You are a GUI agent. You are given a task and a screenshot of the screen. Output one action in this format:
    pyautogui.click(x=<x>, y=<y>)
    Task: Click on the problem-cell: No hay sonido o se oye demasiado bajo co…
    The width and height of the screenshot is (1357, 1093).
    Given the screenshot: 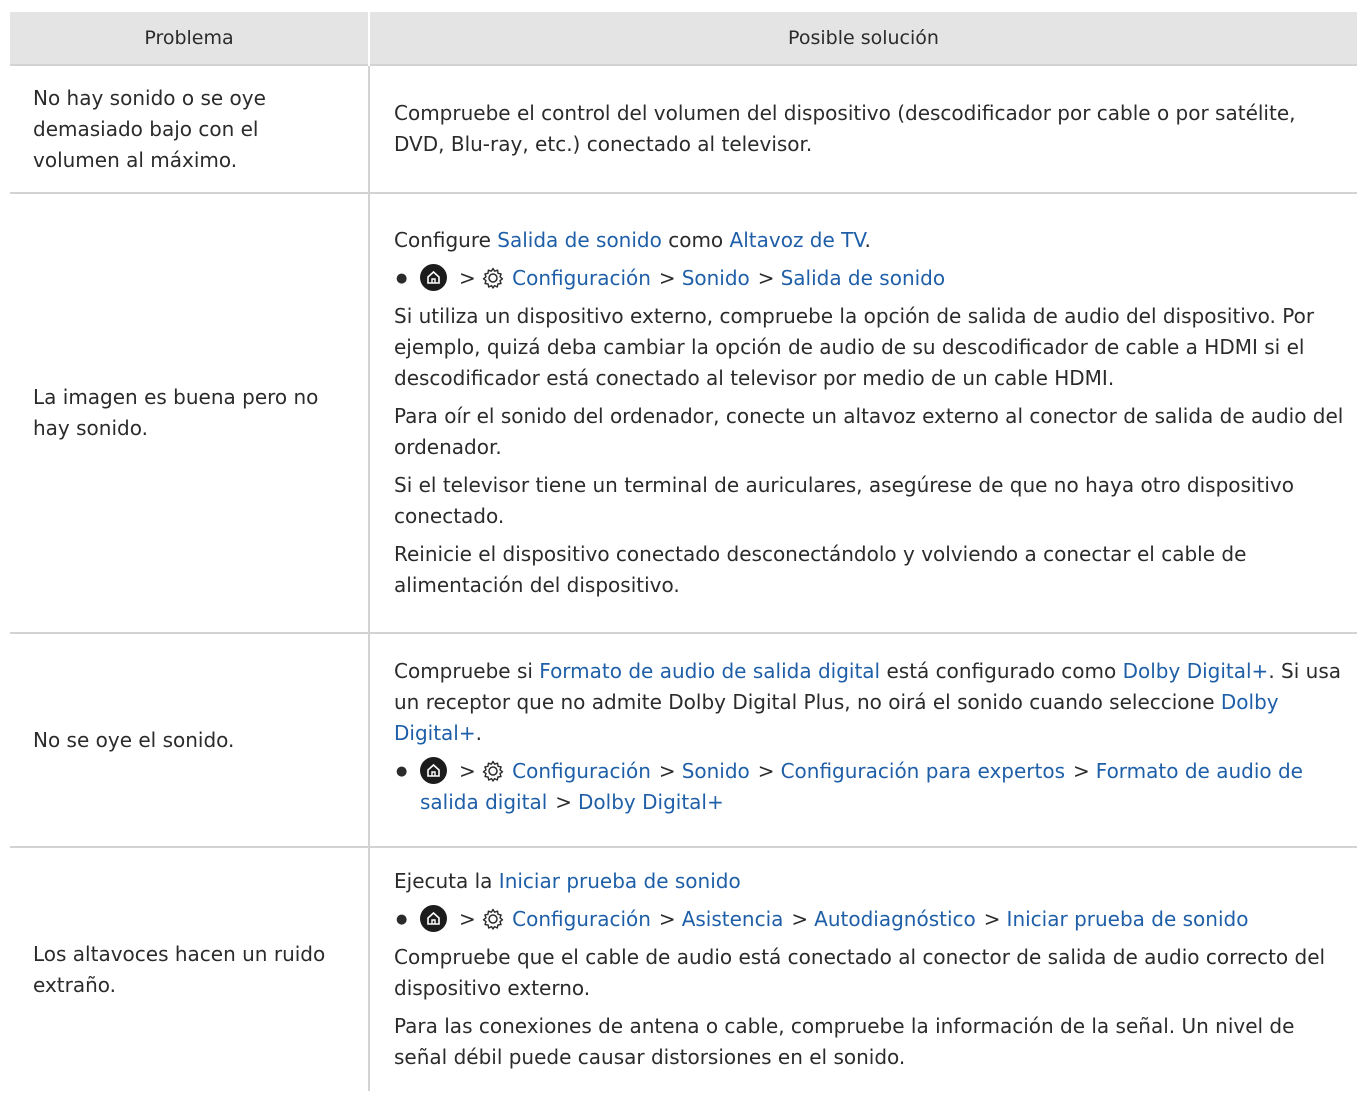 What is the action you would take?
    pyautogui.click(x=190, y=128)
    